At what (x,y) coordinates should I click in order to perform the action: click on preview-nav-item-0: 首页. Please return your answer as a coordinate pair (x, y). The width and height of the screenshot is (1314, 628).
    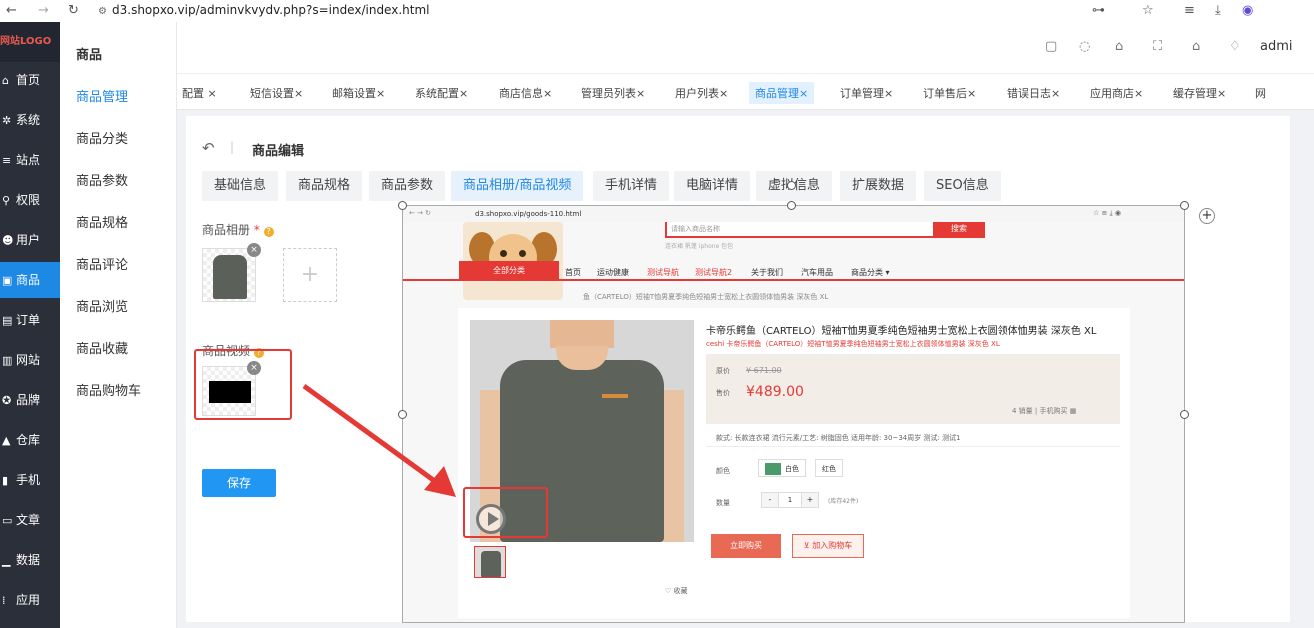
    Looking at the image, I should click on (573, 272).